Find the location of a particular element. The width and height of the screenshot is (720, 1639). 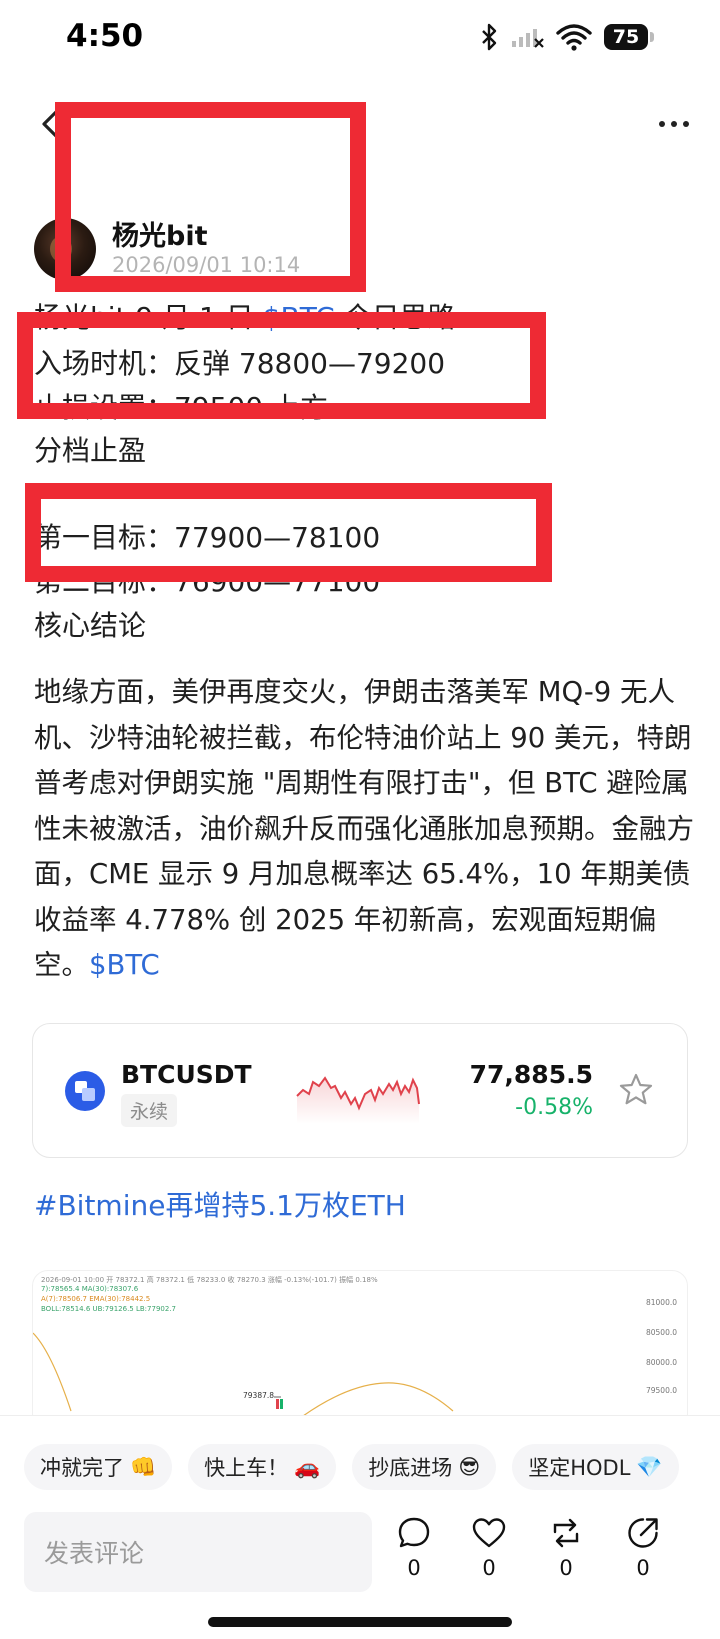

more-options-button is located at coordinates (674, 124).